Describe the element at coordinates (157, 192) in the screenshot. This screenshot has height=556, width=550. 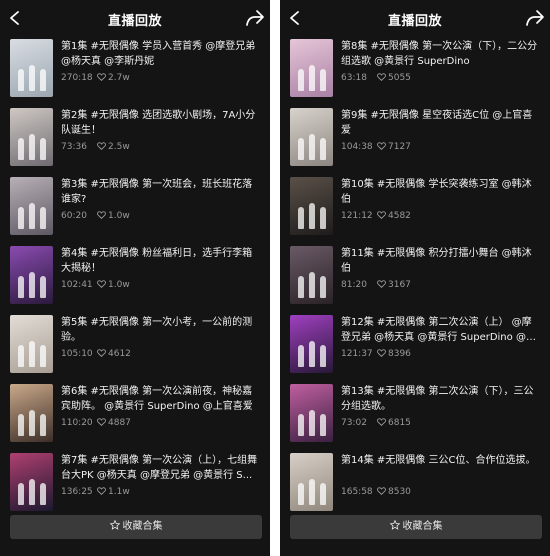
I see `episode-title: 第3集 #无限偶像 第一次班会，班长班花落谁家?` at that location.